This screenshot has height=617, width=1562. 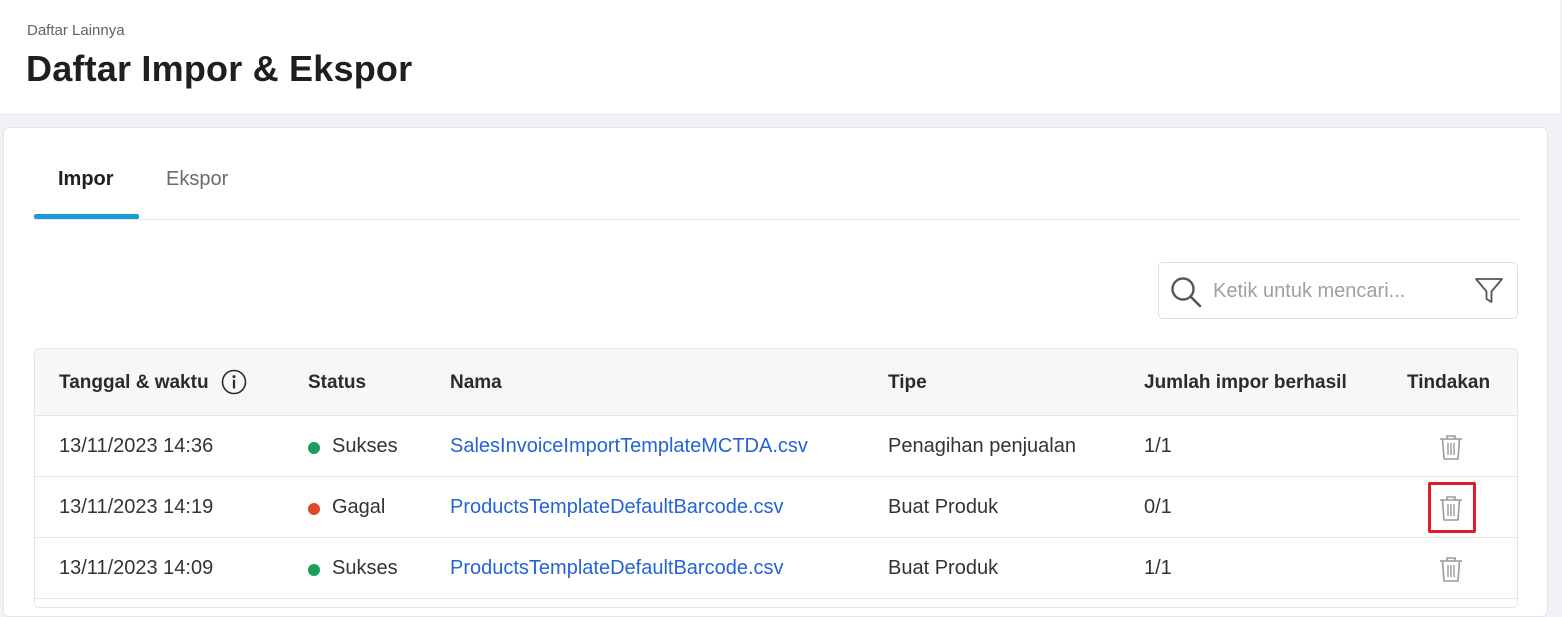 I want to click on column-header-actions: Tindakan, so click(x=1449, y=382).